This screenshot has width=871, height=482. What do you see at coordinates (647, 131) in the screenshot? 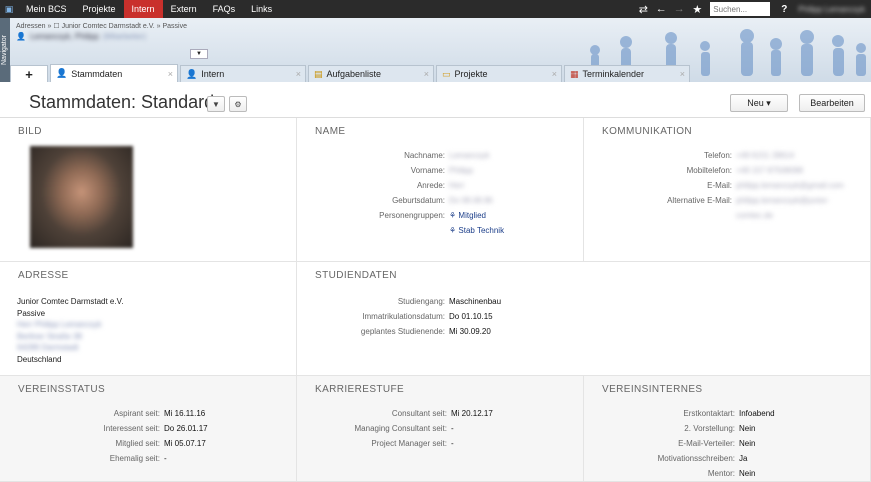
I see `section-heading: KOMMUNIKATION` at bounding box center [647, 131].